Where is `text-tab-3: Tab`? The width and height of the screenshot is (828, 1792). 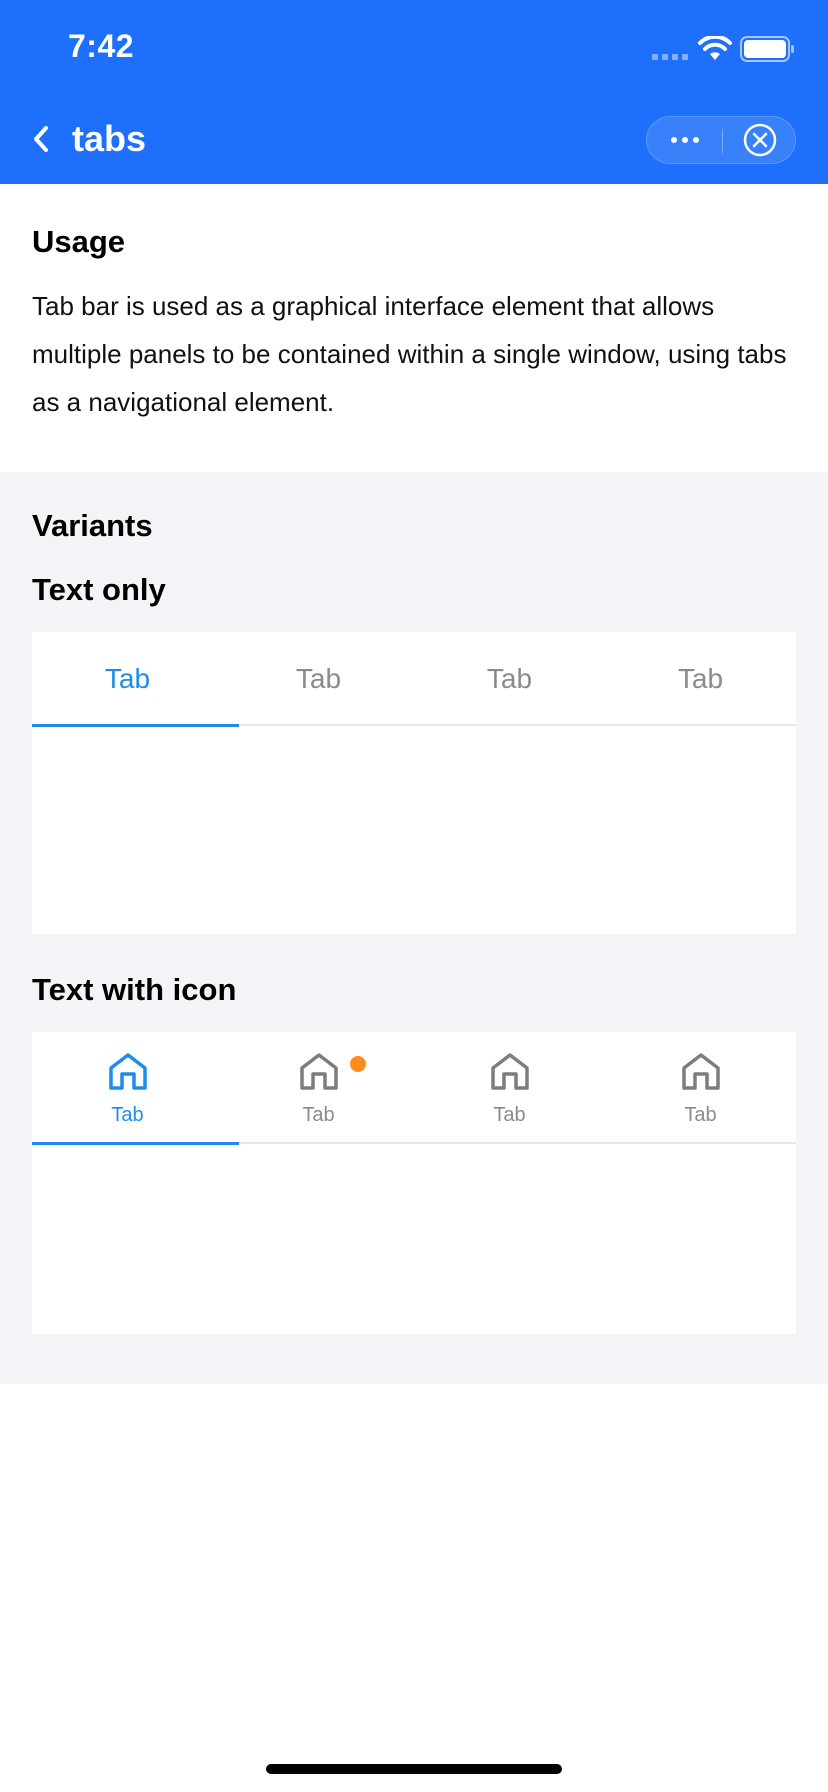 text-tab-3: Tab is located at coordinates (509, 679).